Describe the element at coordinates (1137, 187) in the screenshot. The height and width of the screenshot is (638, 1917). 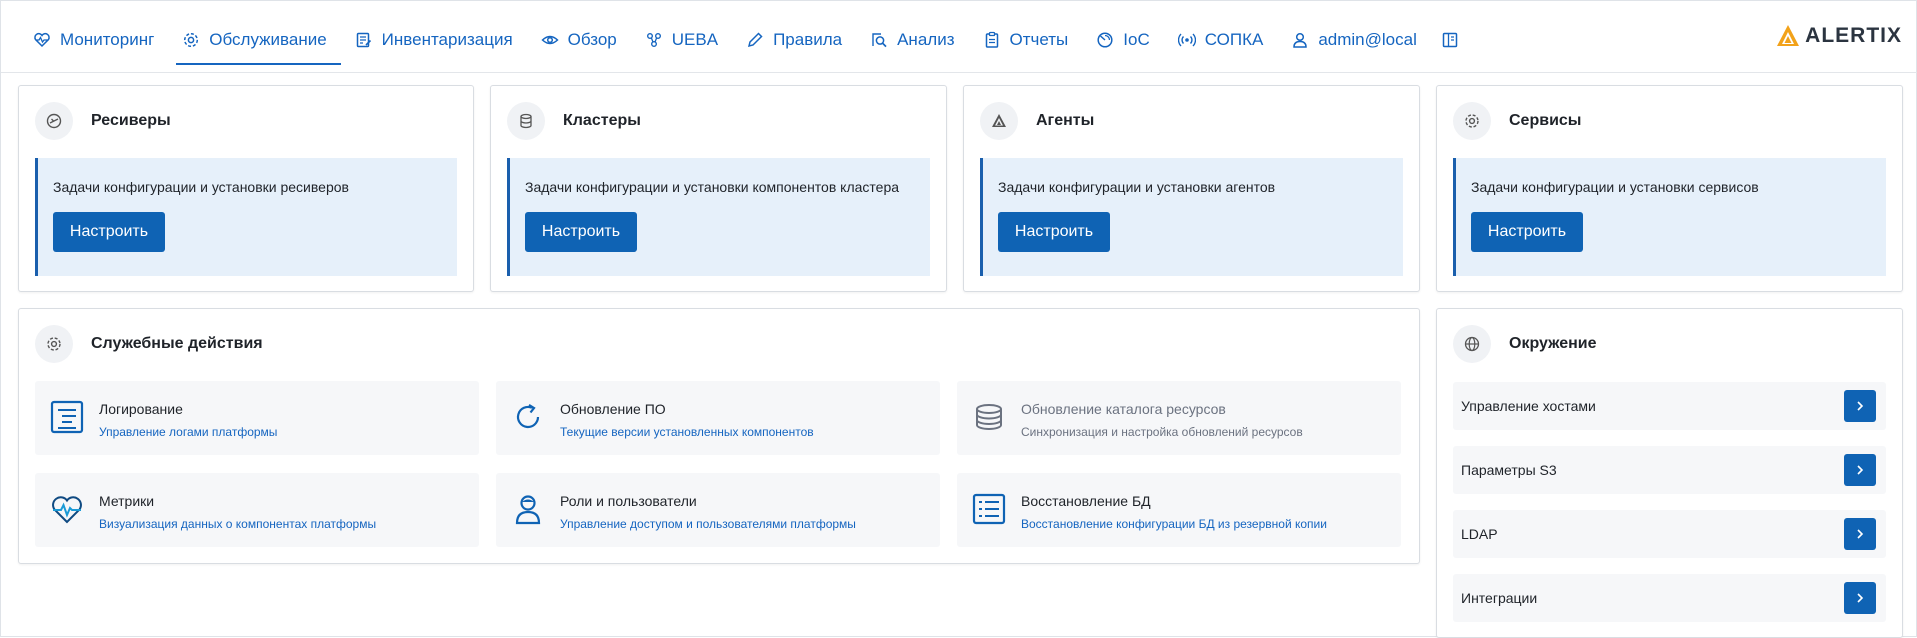
I see `card-description: Задачи конфигурации и установки агентов` at that location.